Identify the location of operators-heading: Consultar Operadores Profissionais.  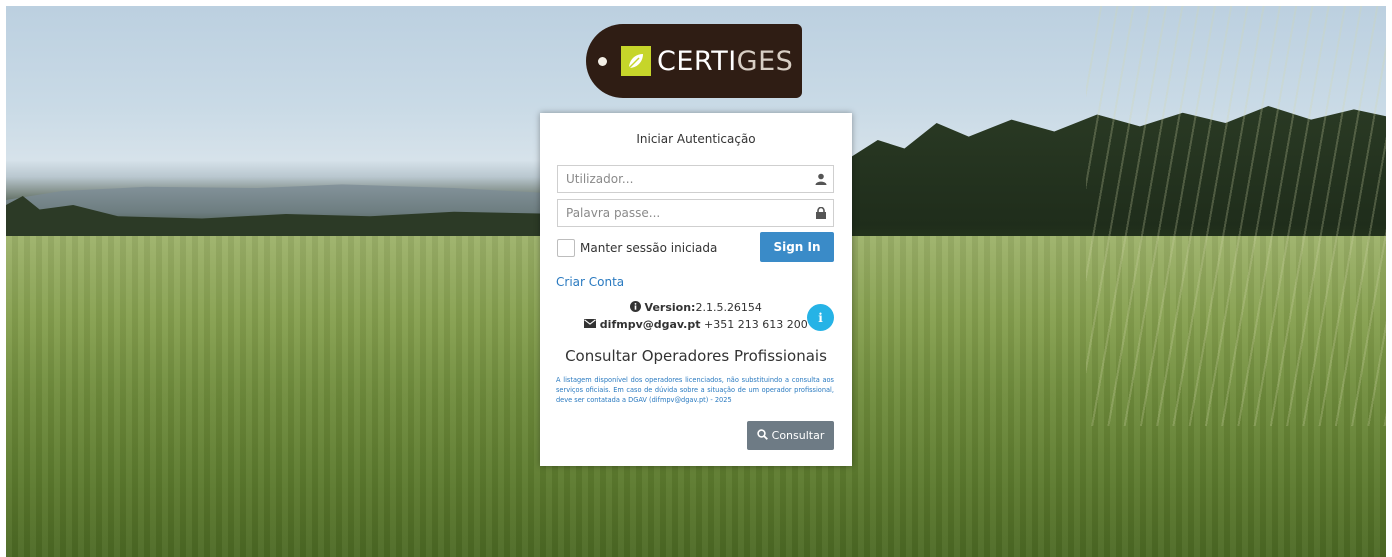
(696, 356).